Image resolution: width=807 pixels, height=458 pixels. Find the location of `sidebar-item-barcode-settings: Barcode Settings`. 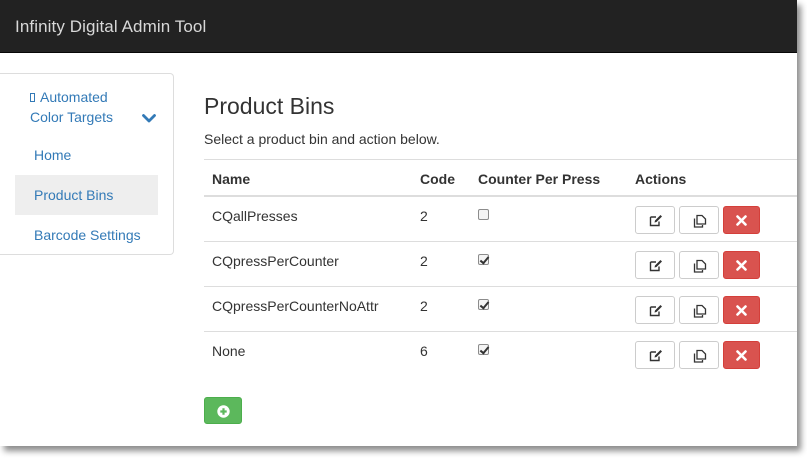

sidebar-item-barcode-settings: Barcode Settings is located at coordinates (86, 235).